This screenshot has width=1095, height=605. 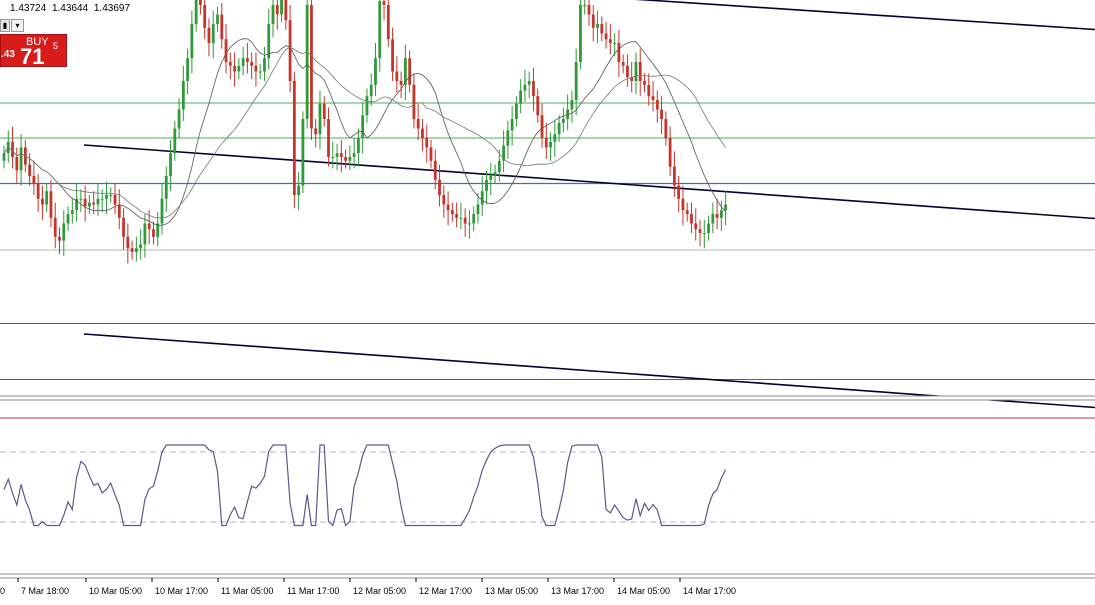 I want to click on price-value: 1.43724, so click(x=28, y=8).